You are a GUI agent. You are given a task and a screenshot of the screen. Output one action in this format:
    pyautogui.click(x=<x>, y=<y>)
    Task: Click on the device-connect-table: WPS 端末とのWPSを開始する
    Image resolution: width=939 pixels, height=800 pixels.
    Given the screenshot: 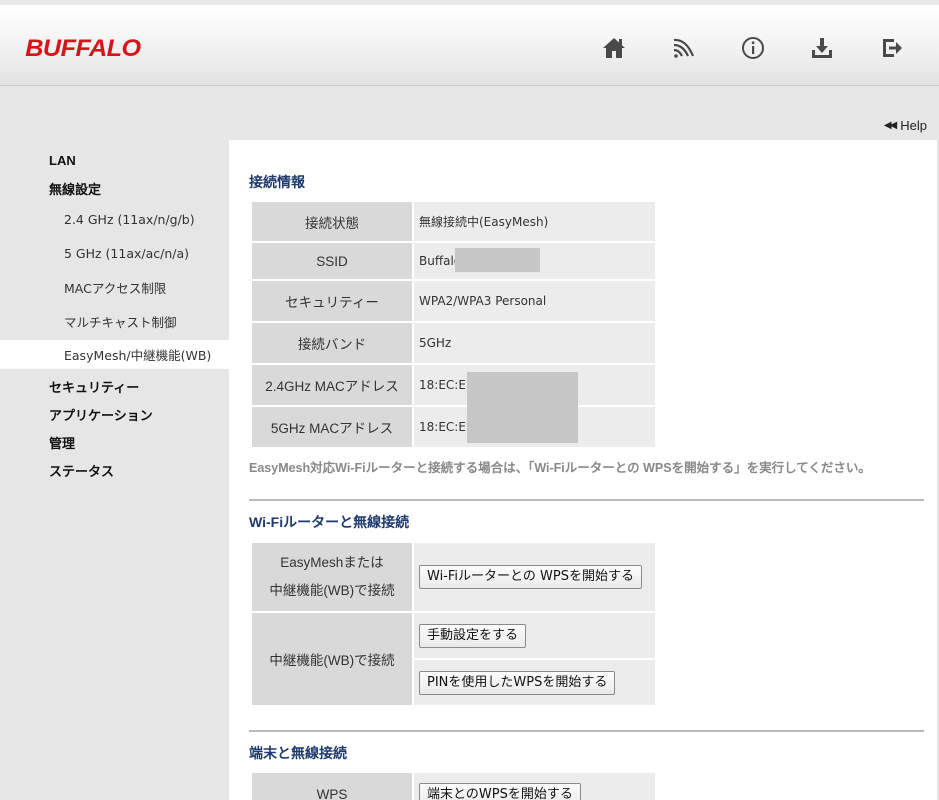 What is the action you would take?
    pyautogui.click(x=453, y=785)
    